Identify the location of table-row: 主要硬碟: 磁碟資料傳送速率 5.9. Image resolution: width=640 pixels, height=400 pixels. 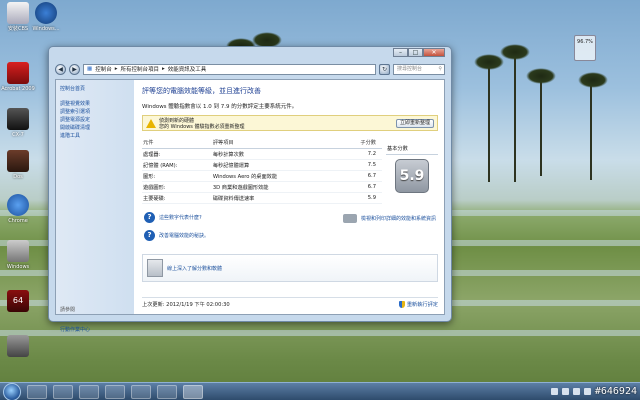
(262, 198).